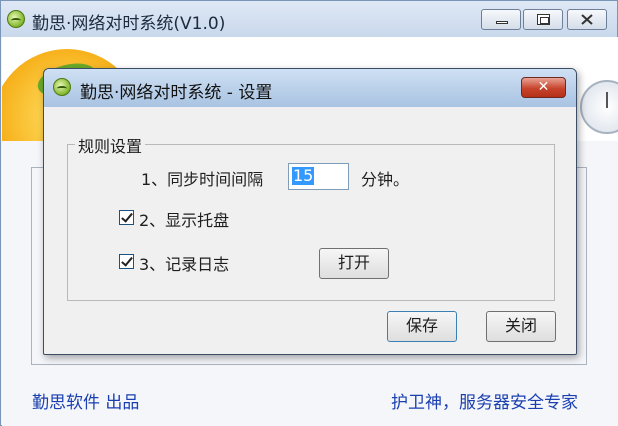 The height and width of the screenshot is (426, 618). Describe the element at coordinates (129, 24) in the screenshot. I see `main-window-title: 勤思·网络对时系统(V1.0)` at that location.